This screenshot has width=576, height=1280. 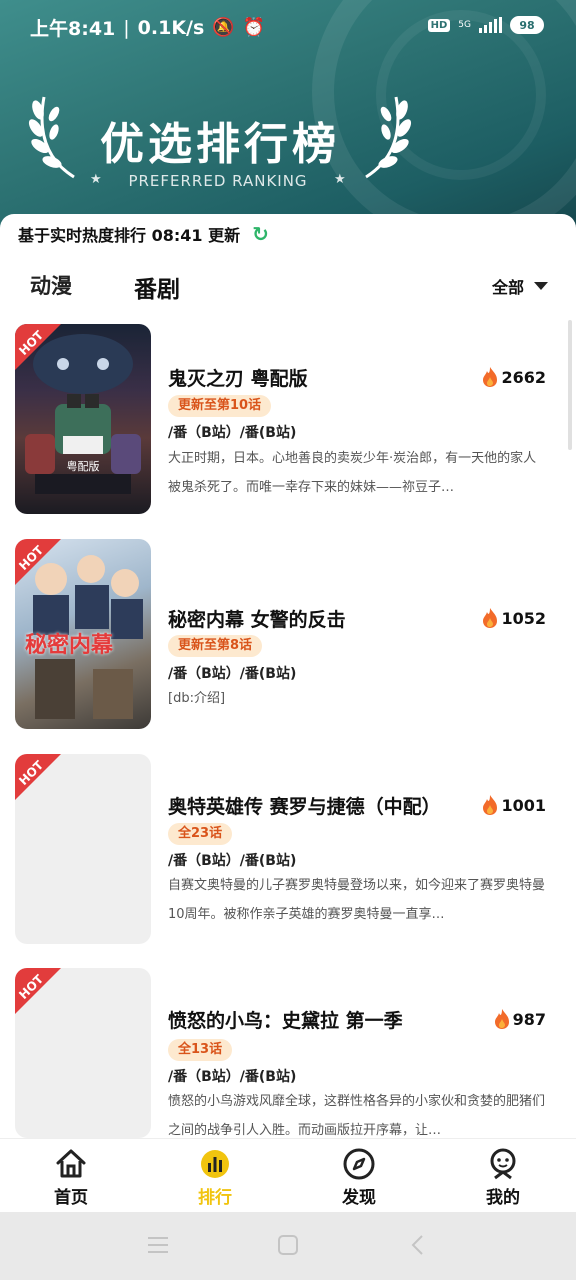 I want to click on home-button-icon, so click(x=288, y=1245).